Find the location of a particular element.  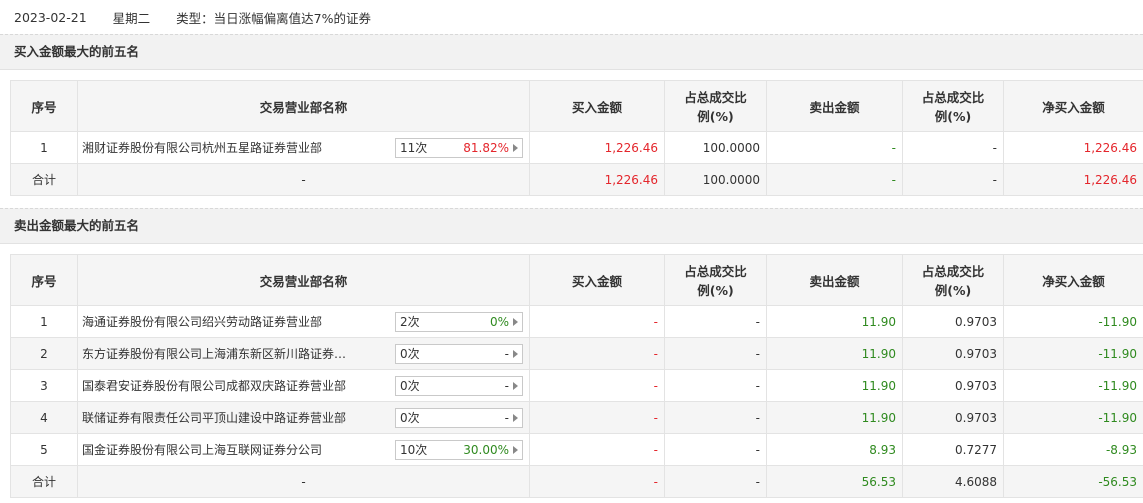

total-net: -56.53 is located at coordinates (1073, 481).